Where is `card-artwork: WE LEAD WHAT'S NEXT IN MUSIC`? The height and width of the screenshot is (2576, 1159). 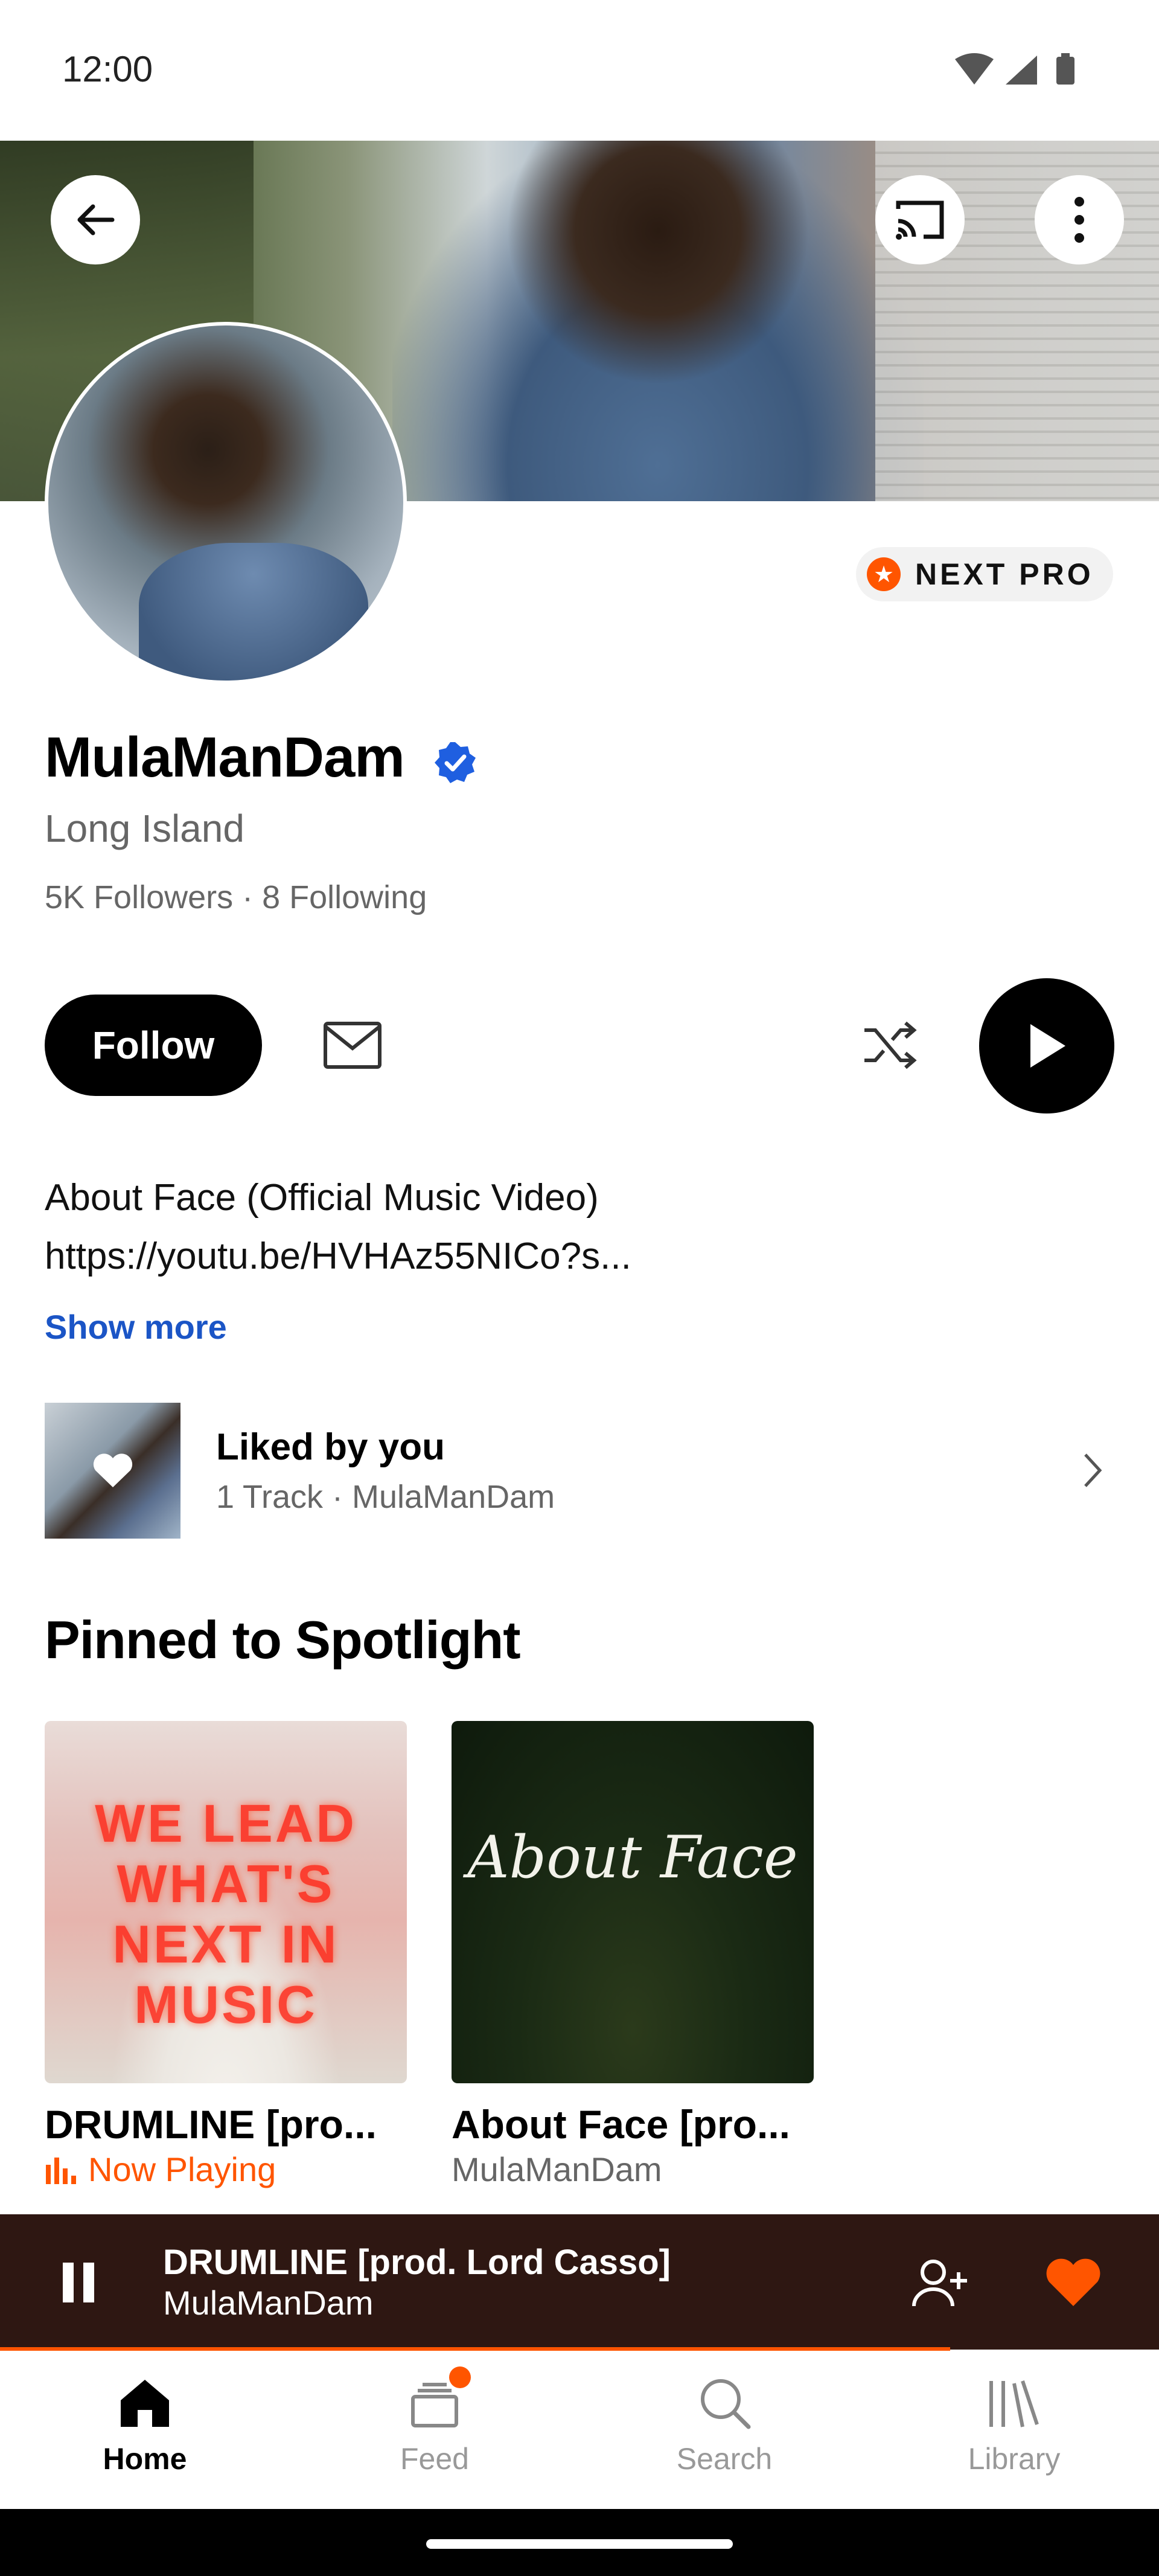 card-artwork: WE LEAD WHAT'S NEXT IN MUSIC is located at coordinates (226, 1902).